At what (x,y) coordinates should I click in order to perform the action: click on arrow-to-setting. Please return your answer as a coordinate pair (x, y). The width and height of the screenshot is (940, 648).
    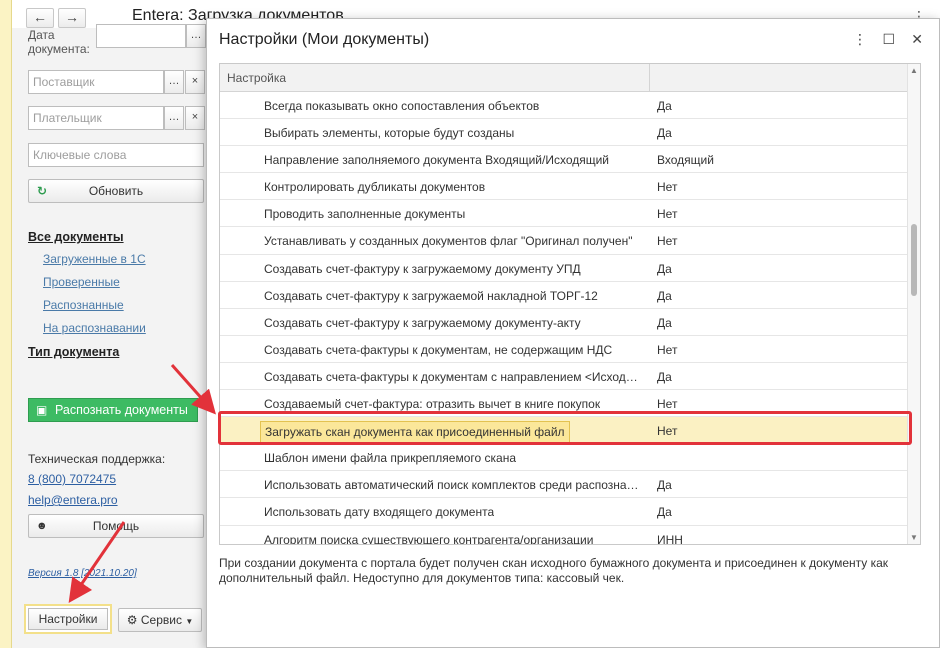
    Looking at the image, I should click on (193, 389).